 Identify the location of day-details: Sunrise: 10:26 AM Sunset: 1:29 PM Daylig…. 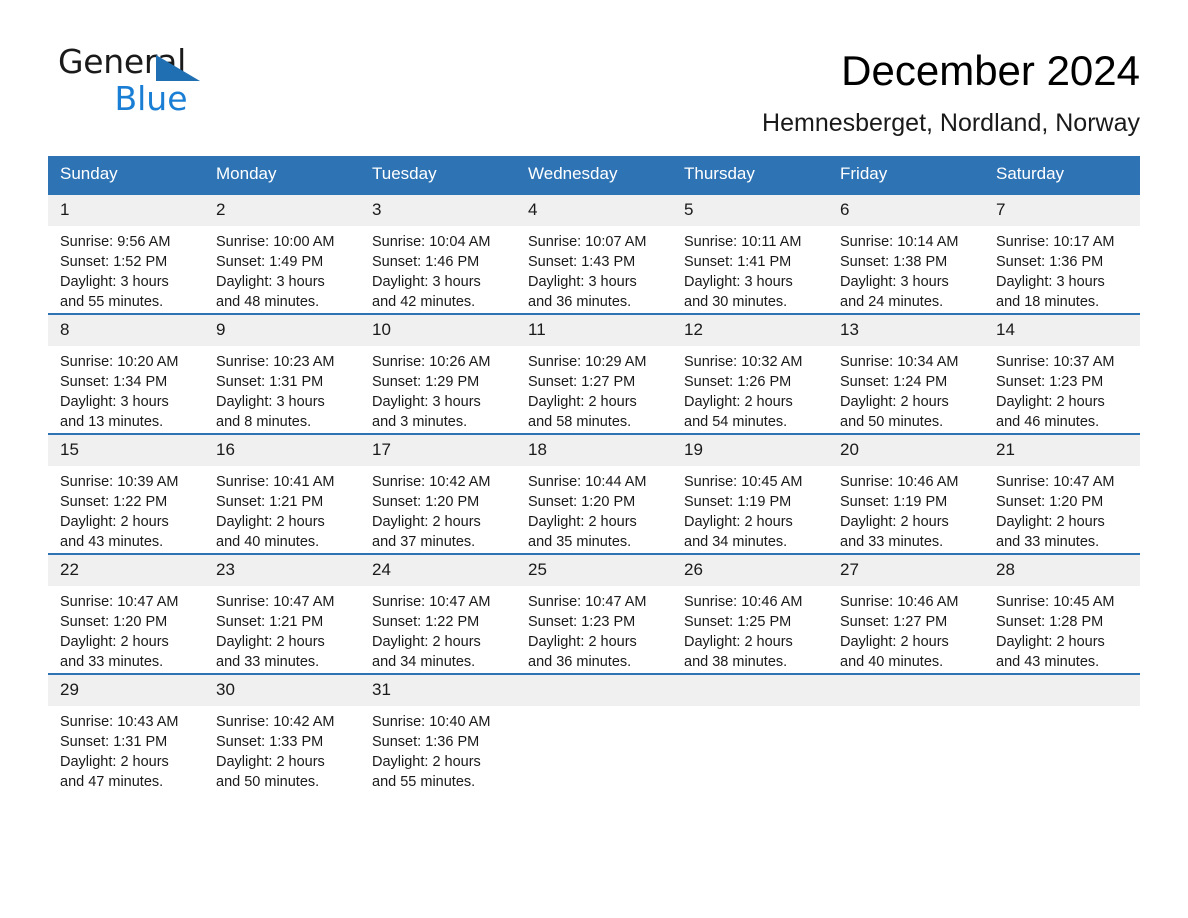
(438, 389).